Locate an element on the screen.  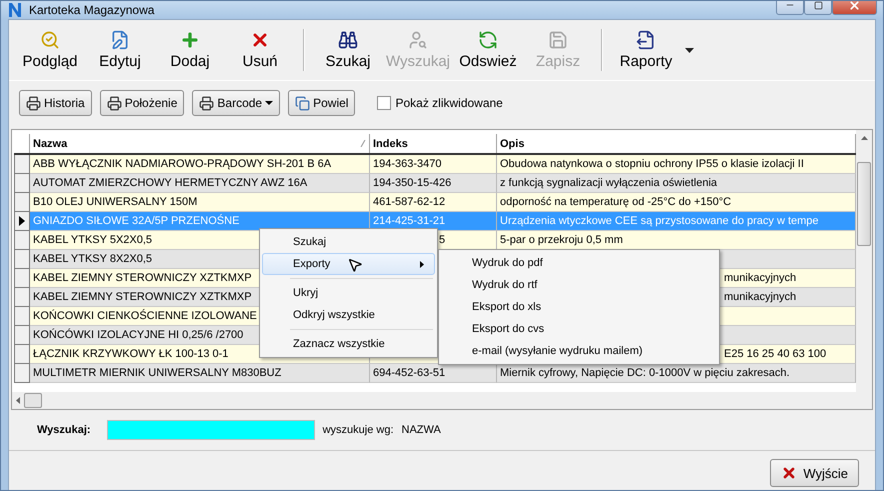
table-cell: Urządzenia wtyczkowe CEE są przystosowane do pracy w tempe is located at coordinates (659, 221).